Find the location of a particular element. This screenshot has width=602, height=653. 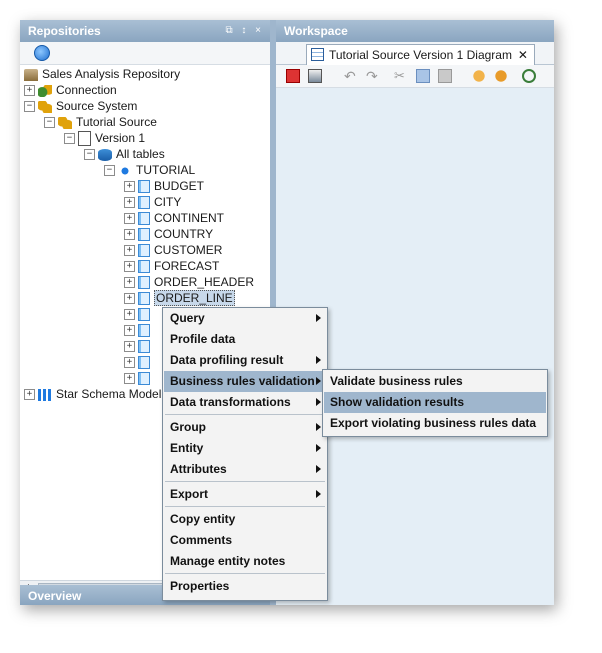

tree-node: + COUNTRY is located at coordinates (168, 234).